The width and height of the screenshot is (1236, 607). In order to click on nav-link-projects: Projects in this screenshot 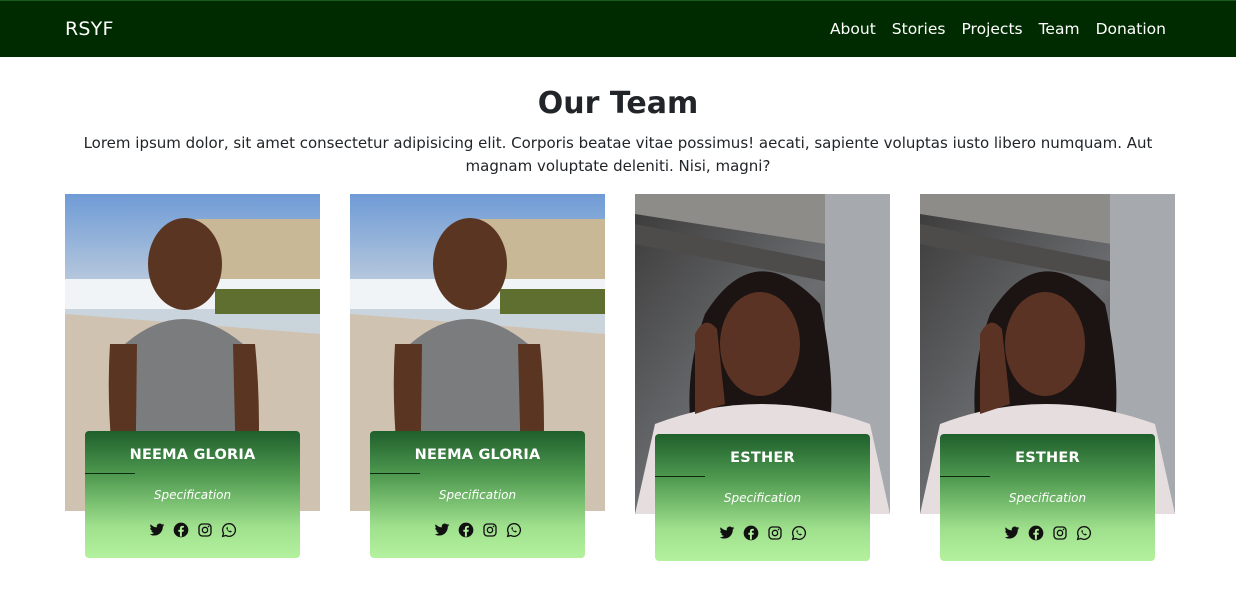, I will do `click(991, 29)`.